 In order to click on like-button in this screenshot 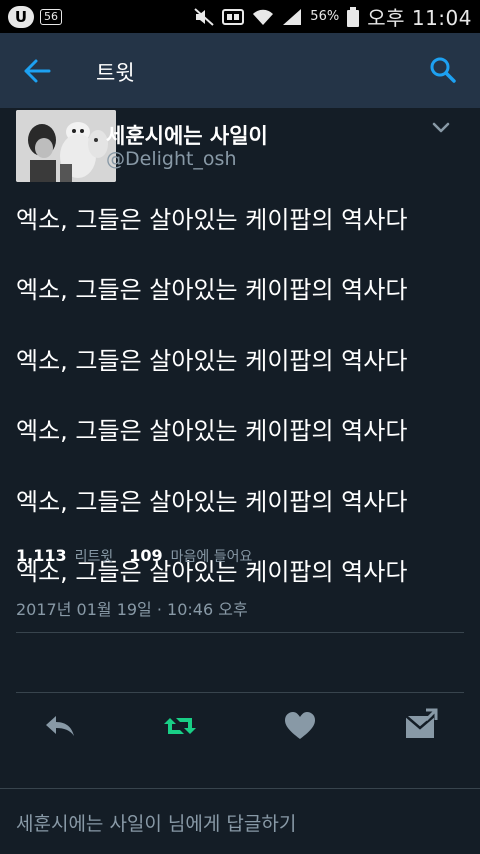, I will do `click(300, 726)`.